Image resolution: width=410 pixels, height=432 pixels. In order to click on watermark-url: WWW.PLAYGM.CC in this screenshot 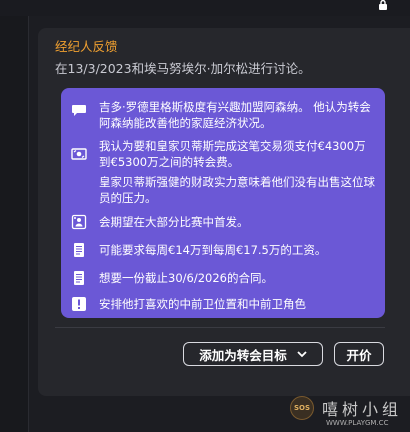, I will do `click(357, 423)`.